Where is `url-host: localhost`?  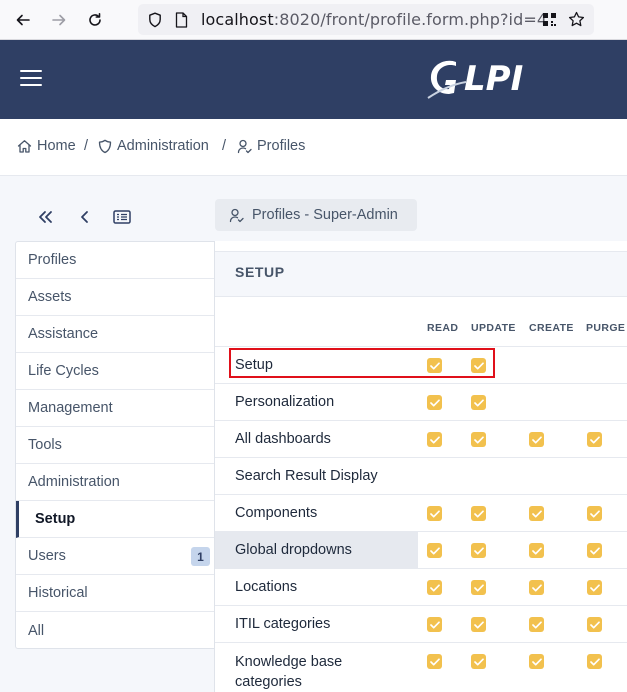
url-host: localhost is located at coordinates (237, 19).